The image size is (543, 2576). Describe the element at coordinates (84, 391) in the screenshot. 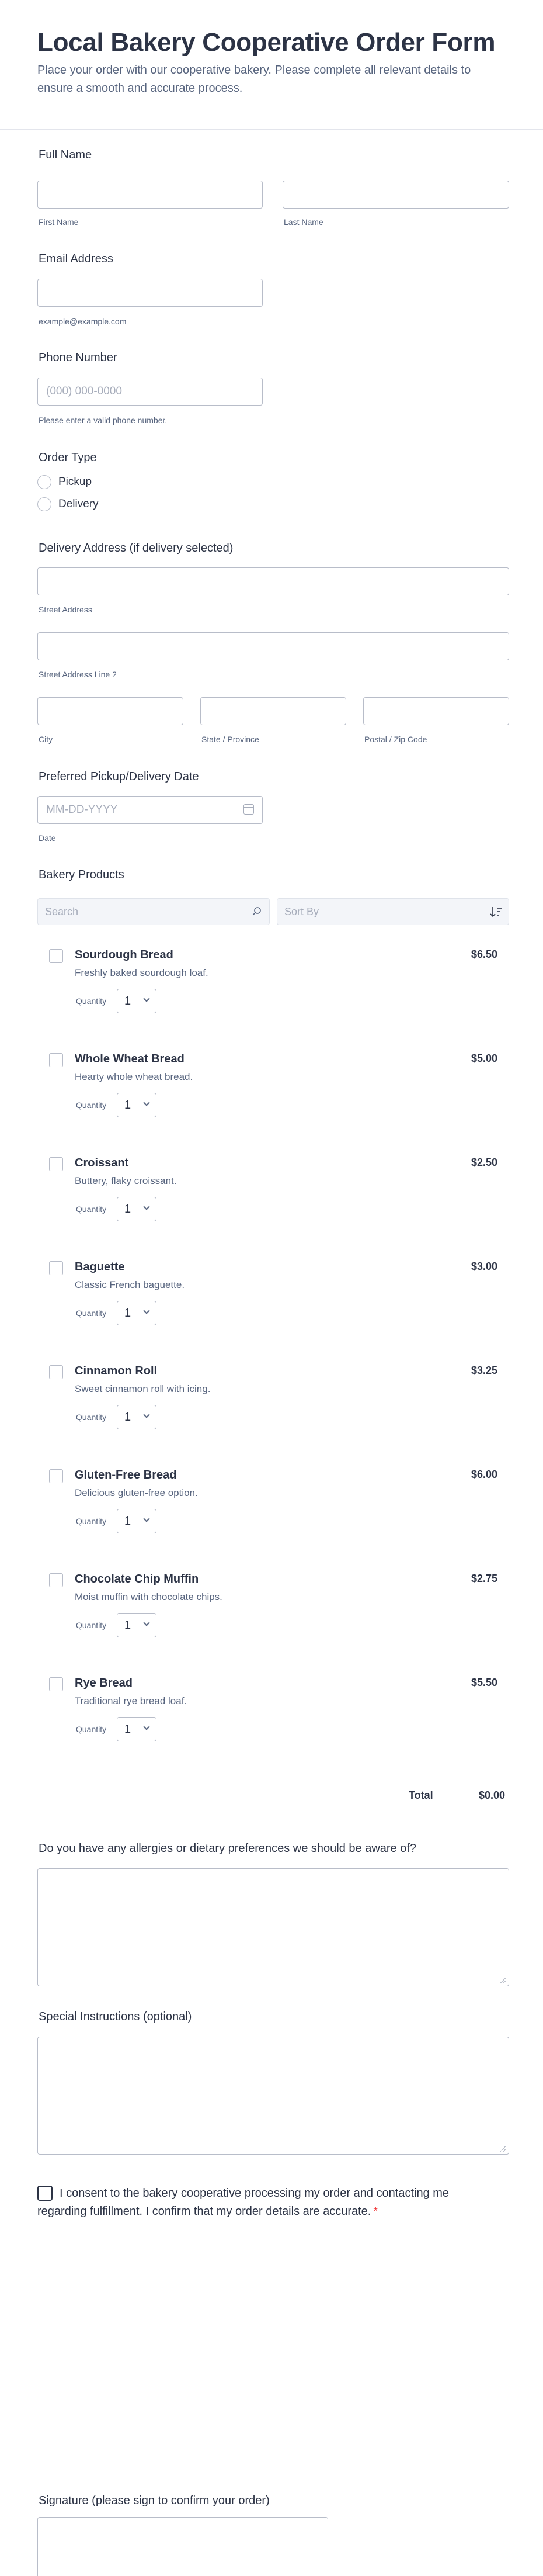

I see `phone-placeholder: (000) 000-0000` at that location.